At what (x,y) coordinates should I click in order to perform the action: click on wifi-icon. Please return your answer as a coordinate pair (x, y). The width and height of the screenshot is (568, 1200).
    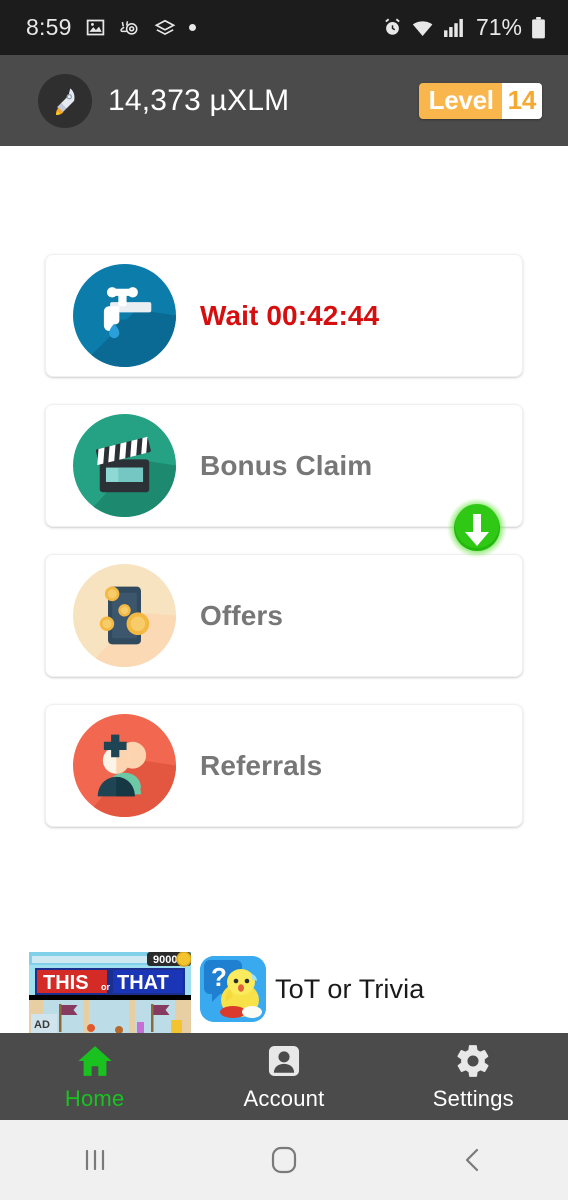
    Looking at the image, I should click on (422, 28).